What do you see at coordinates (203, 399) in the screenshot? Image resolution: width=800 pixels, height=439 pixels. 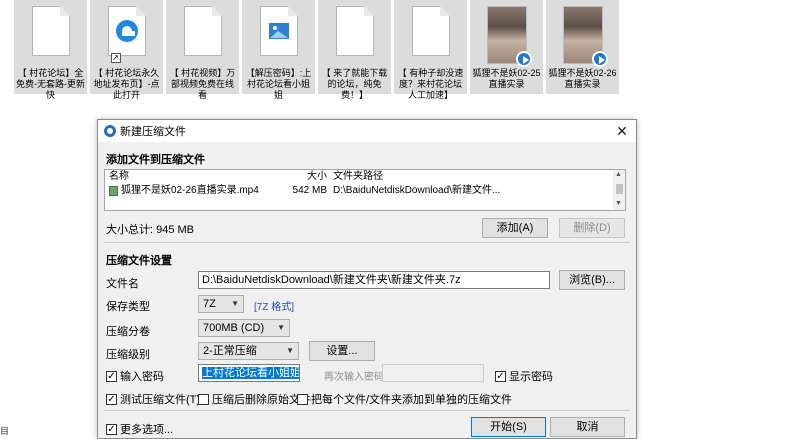 I see `delete-after-checkbox` at bounding box center [203, 399].